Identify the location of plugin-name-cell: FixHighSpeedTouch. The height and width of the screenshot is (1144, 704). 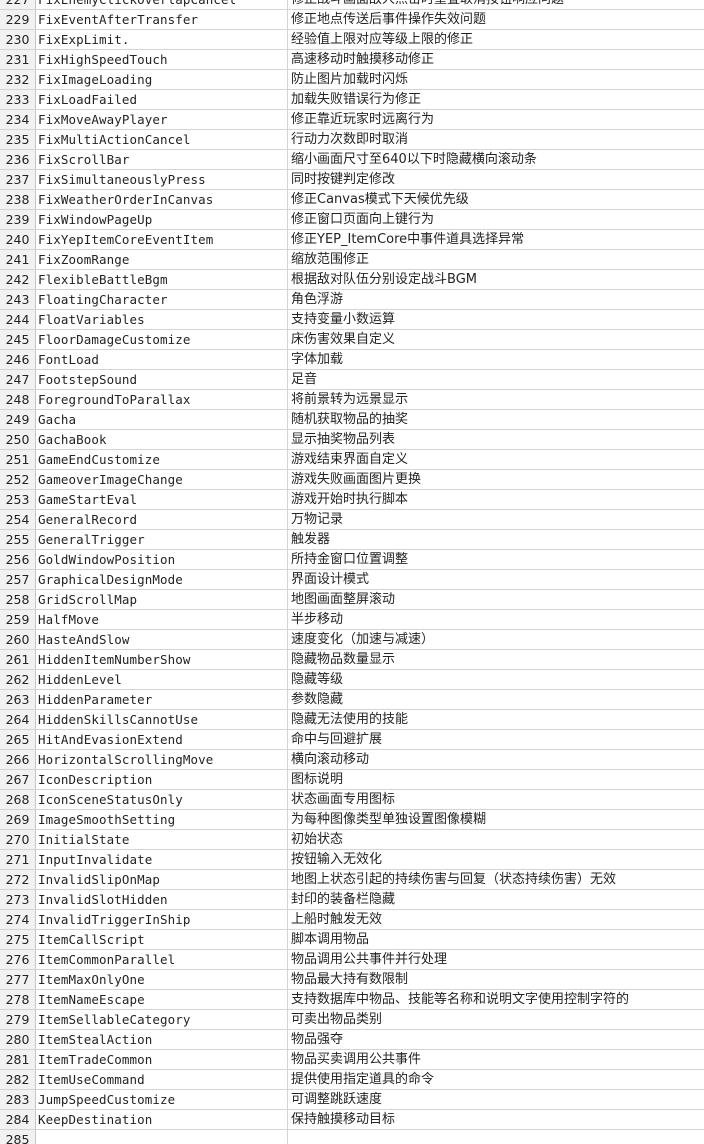
(162, 59).